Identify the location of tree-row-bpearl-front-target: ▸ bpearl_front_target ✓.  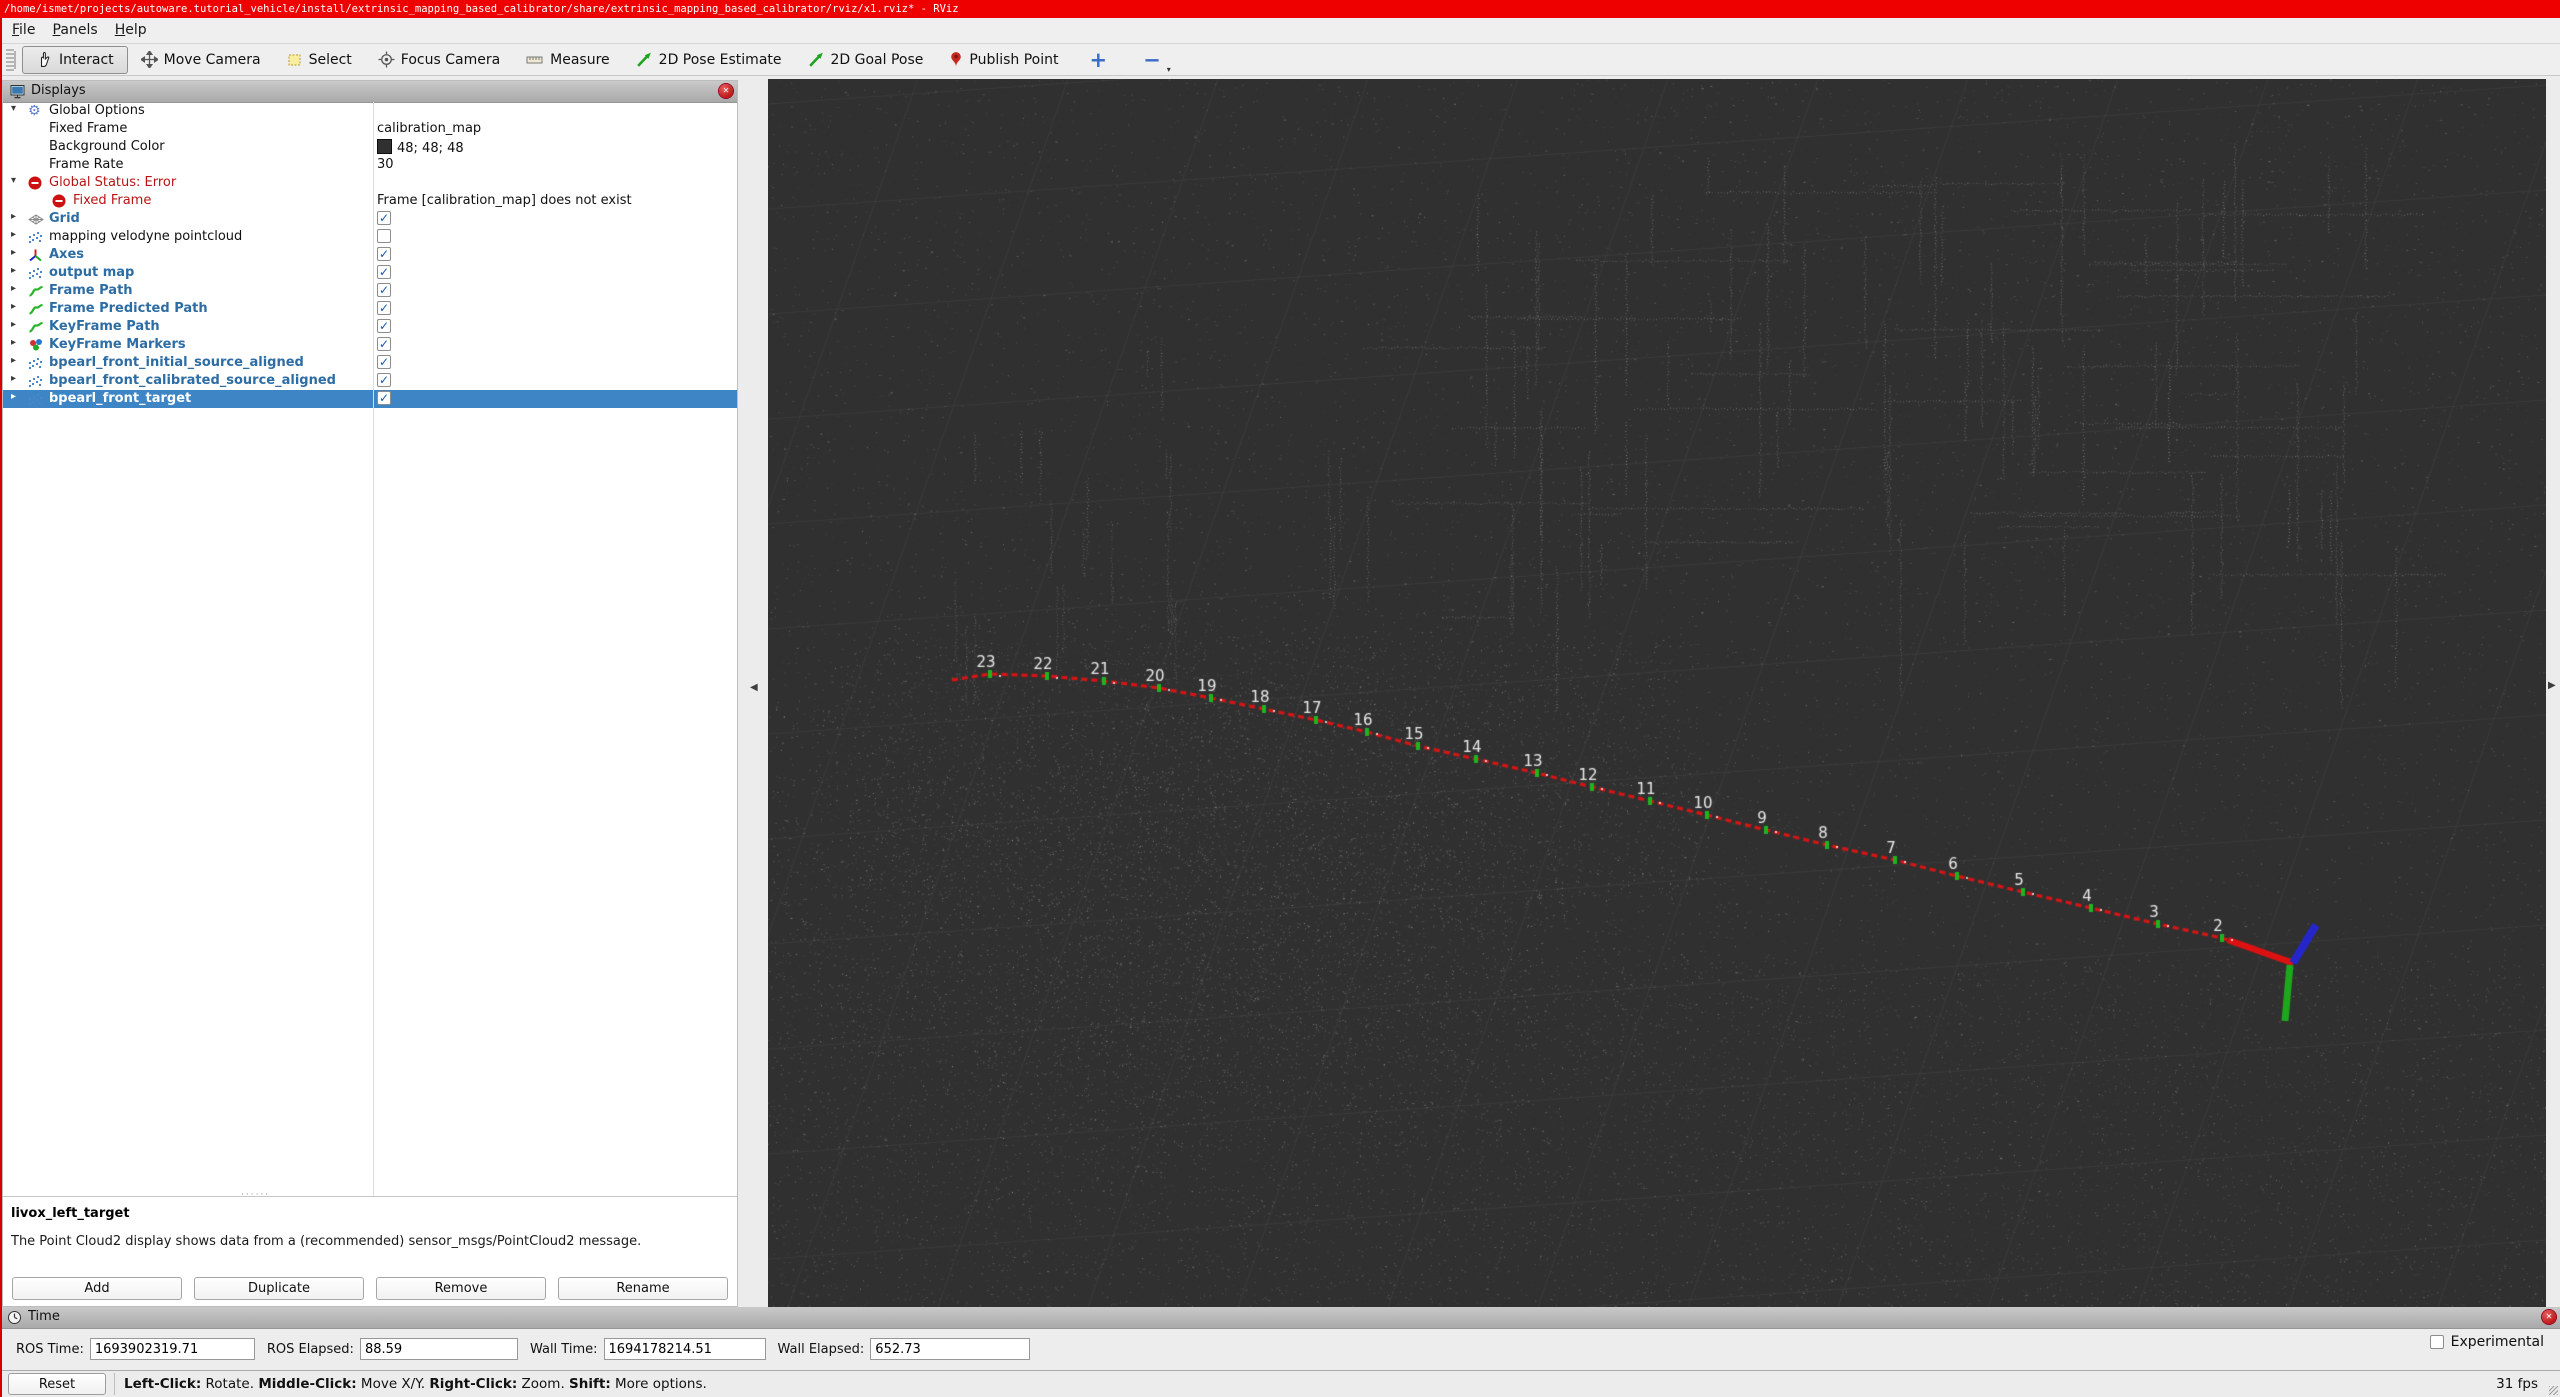
(370, 399).